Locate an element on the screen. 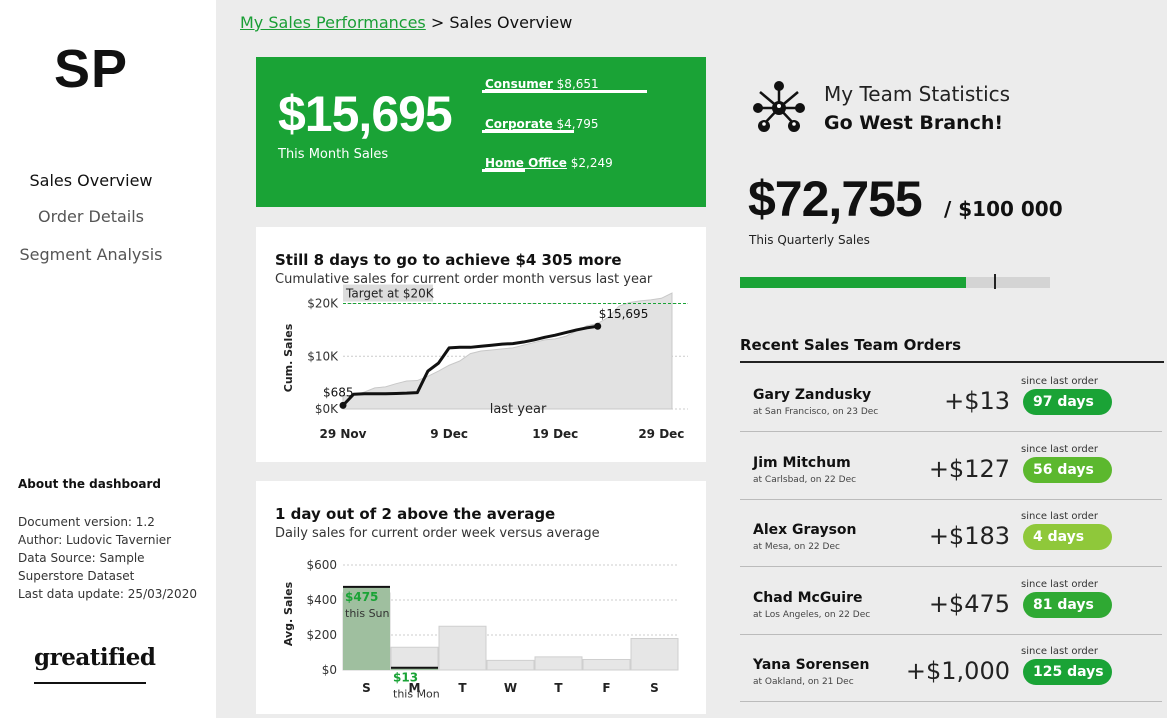  about-line: Last data update: 25/03/2020 is located at coordinates (107, 594).